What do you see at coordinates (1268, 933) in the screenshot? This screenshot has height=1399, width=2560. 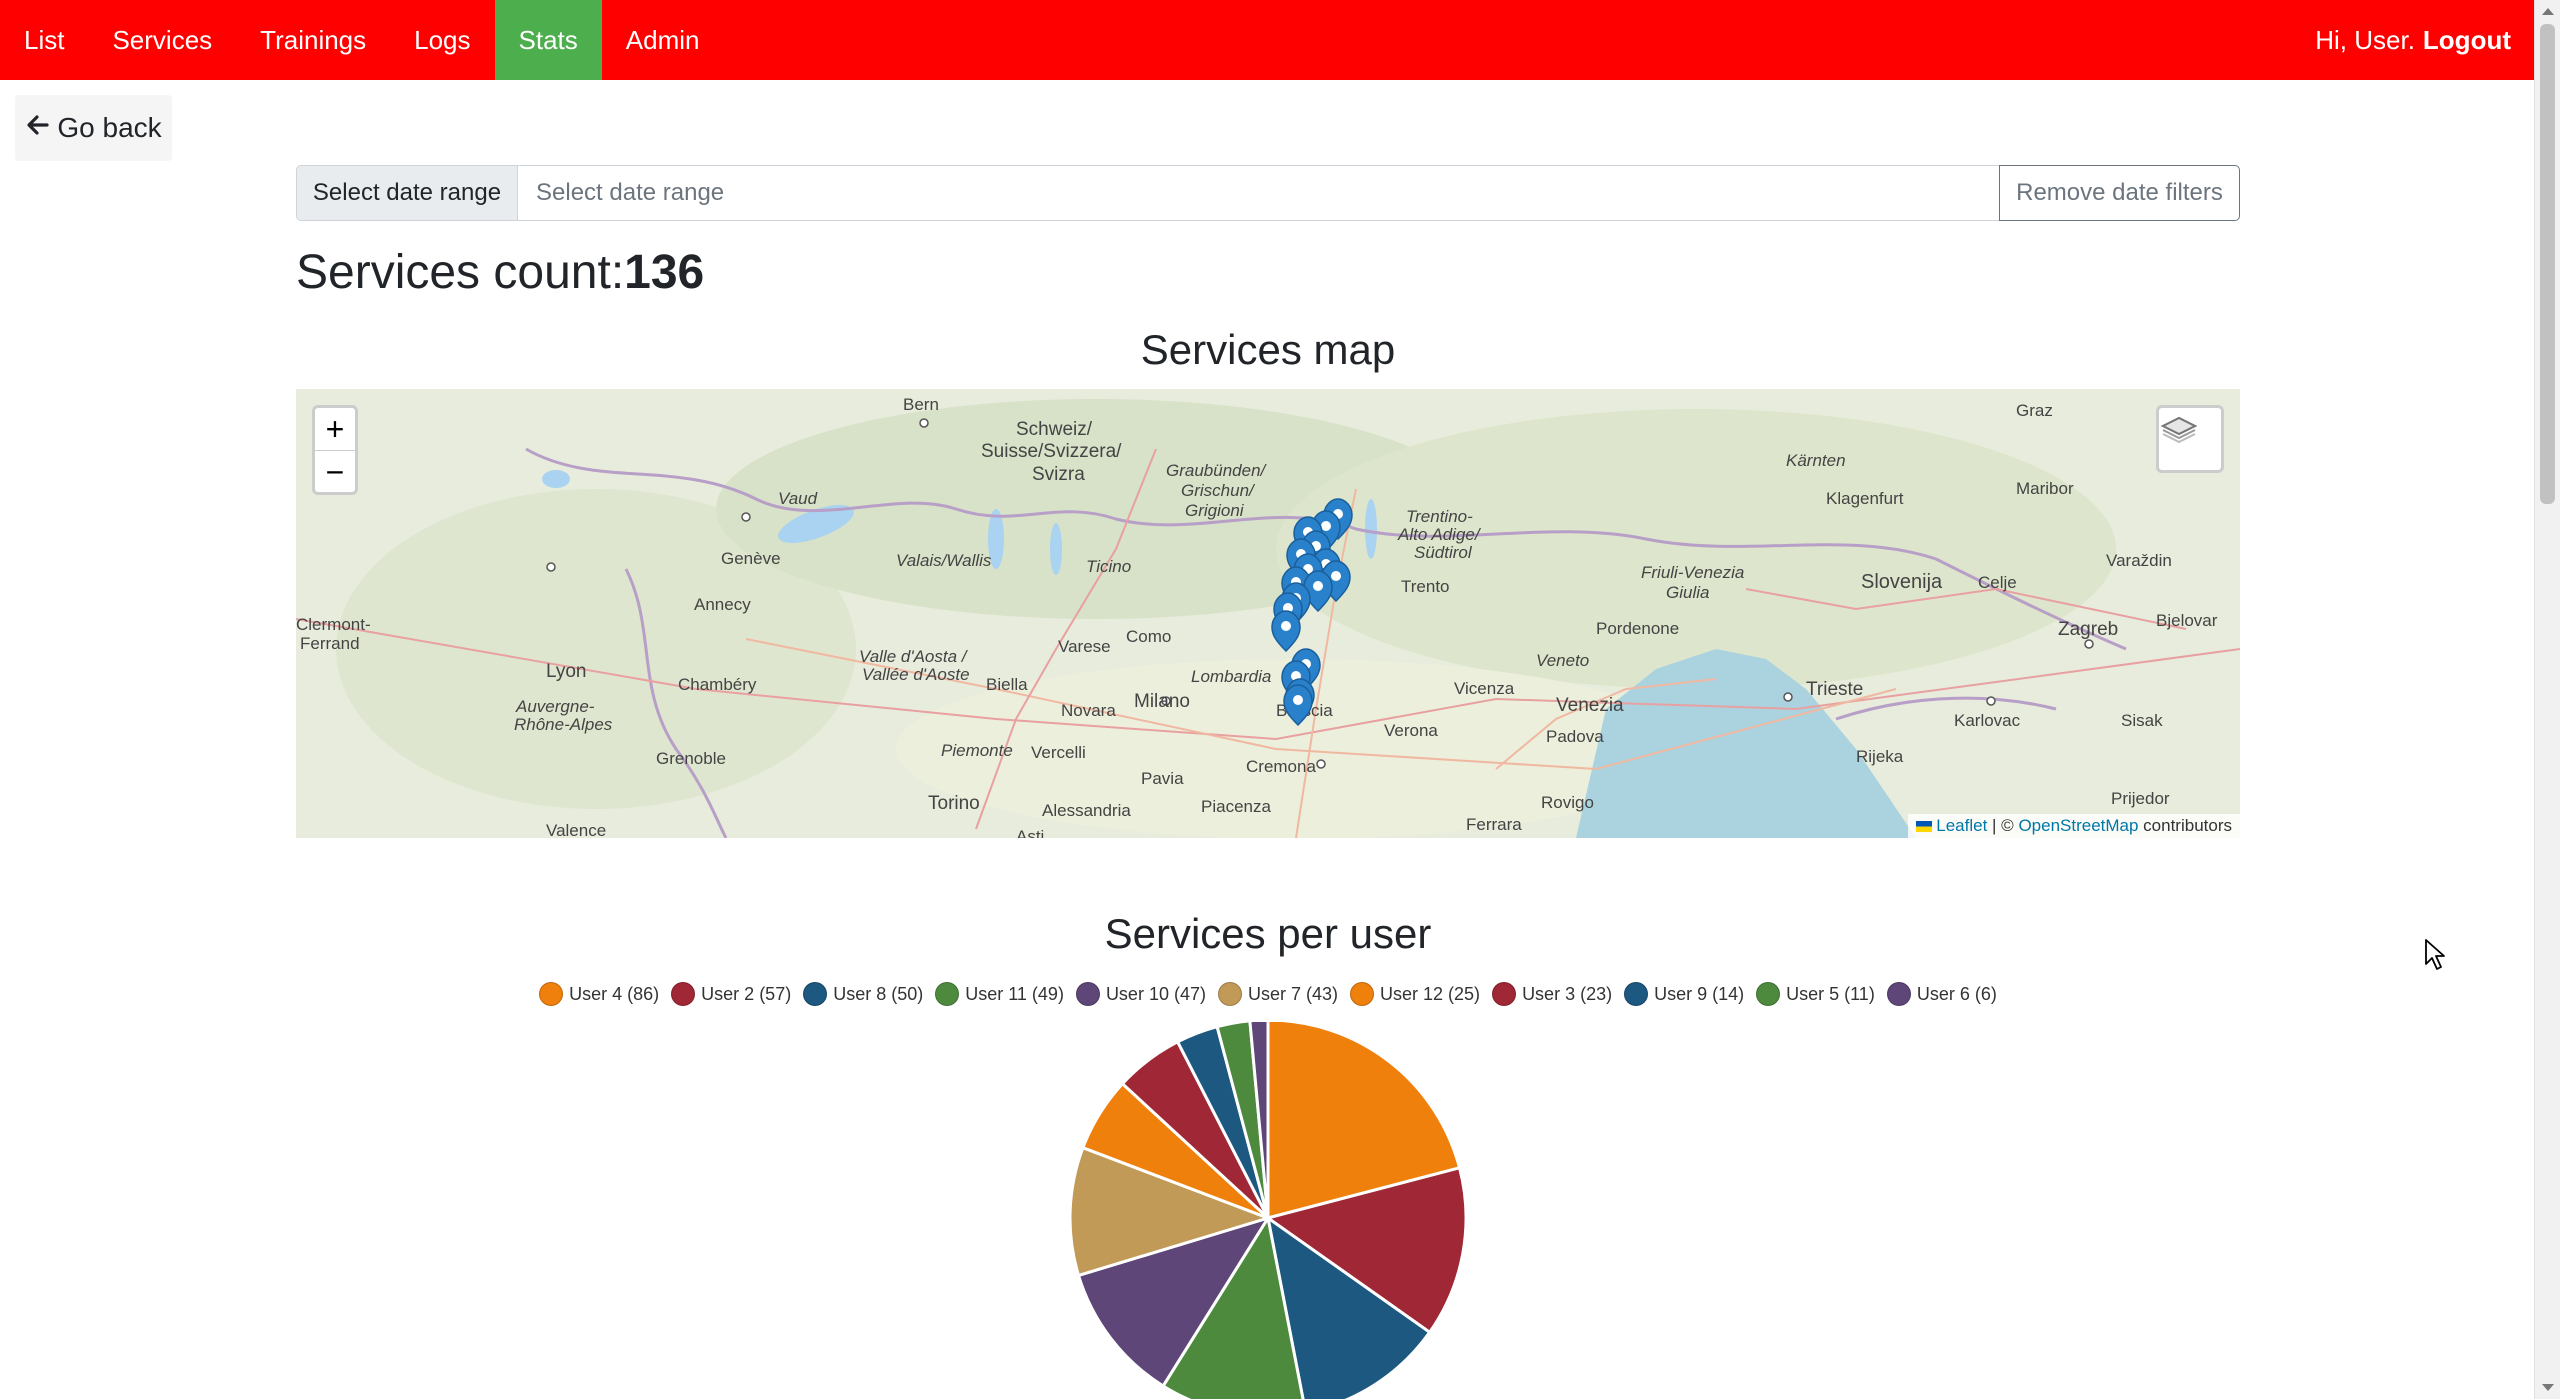 I see `services-per-user-title: Services per user` at bounding box center [1268, 933].